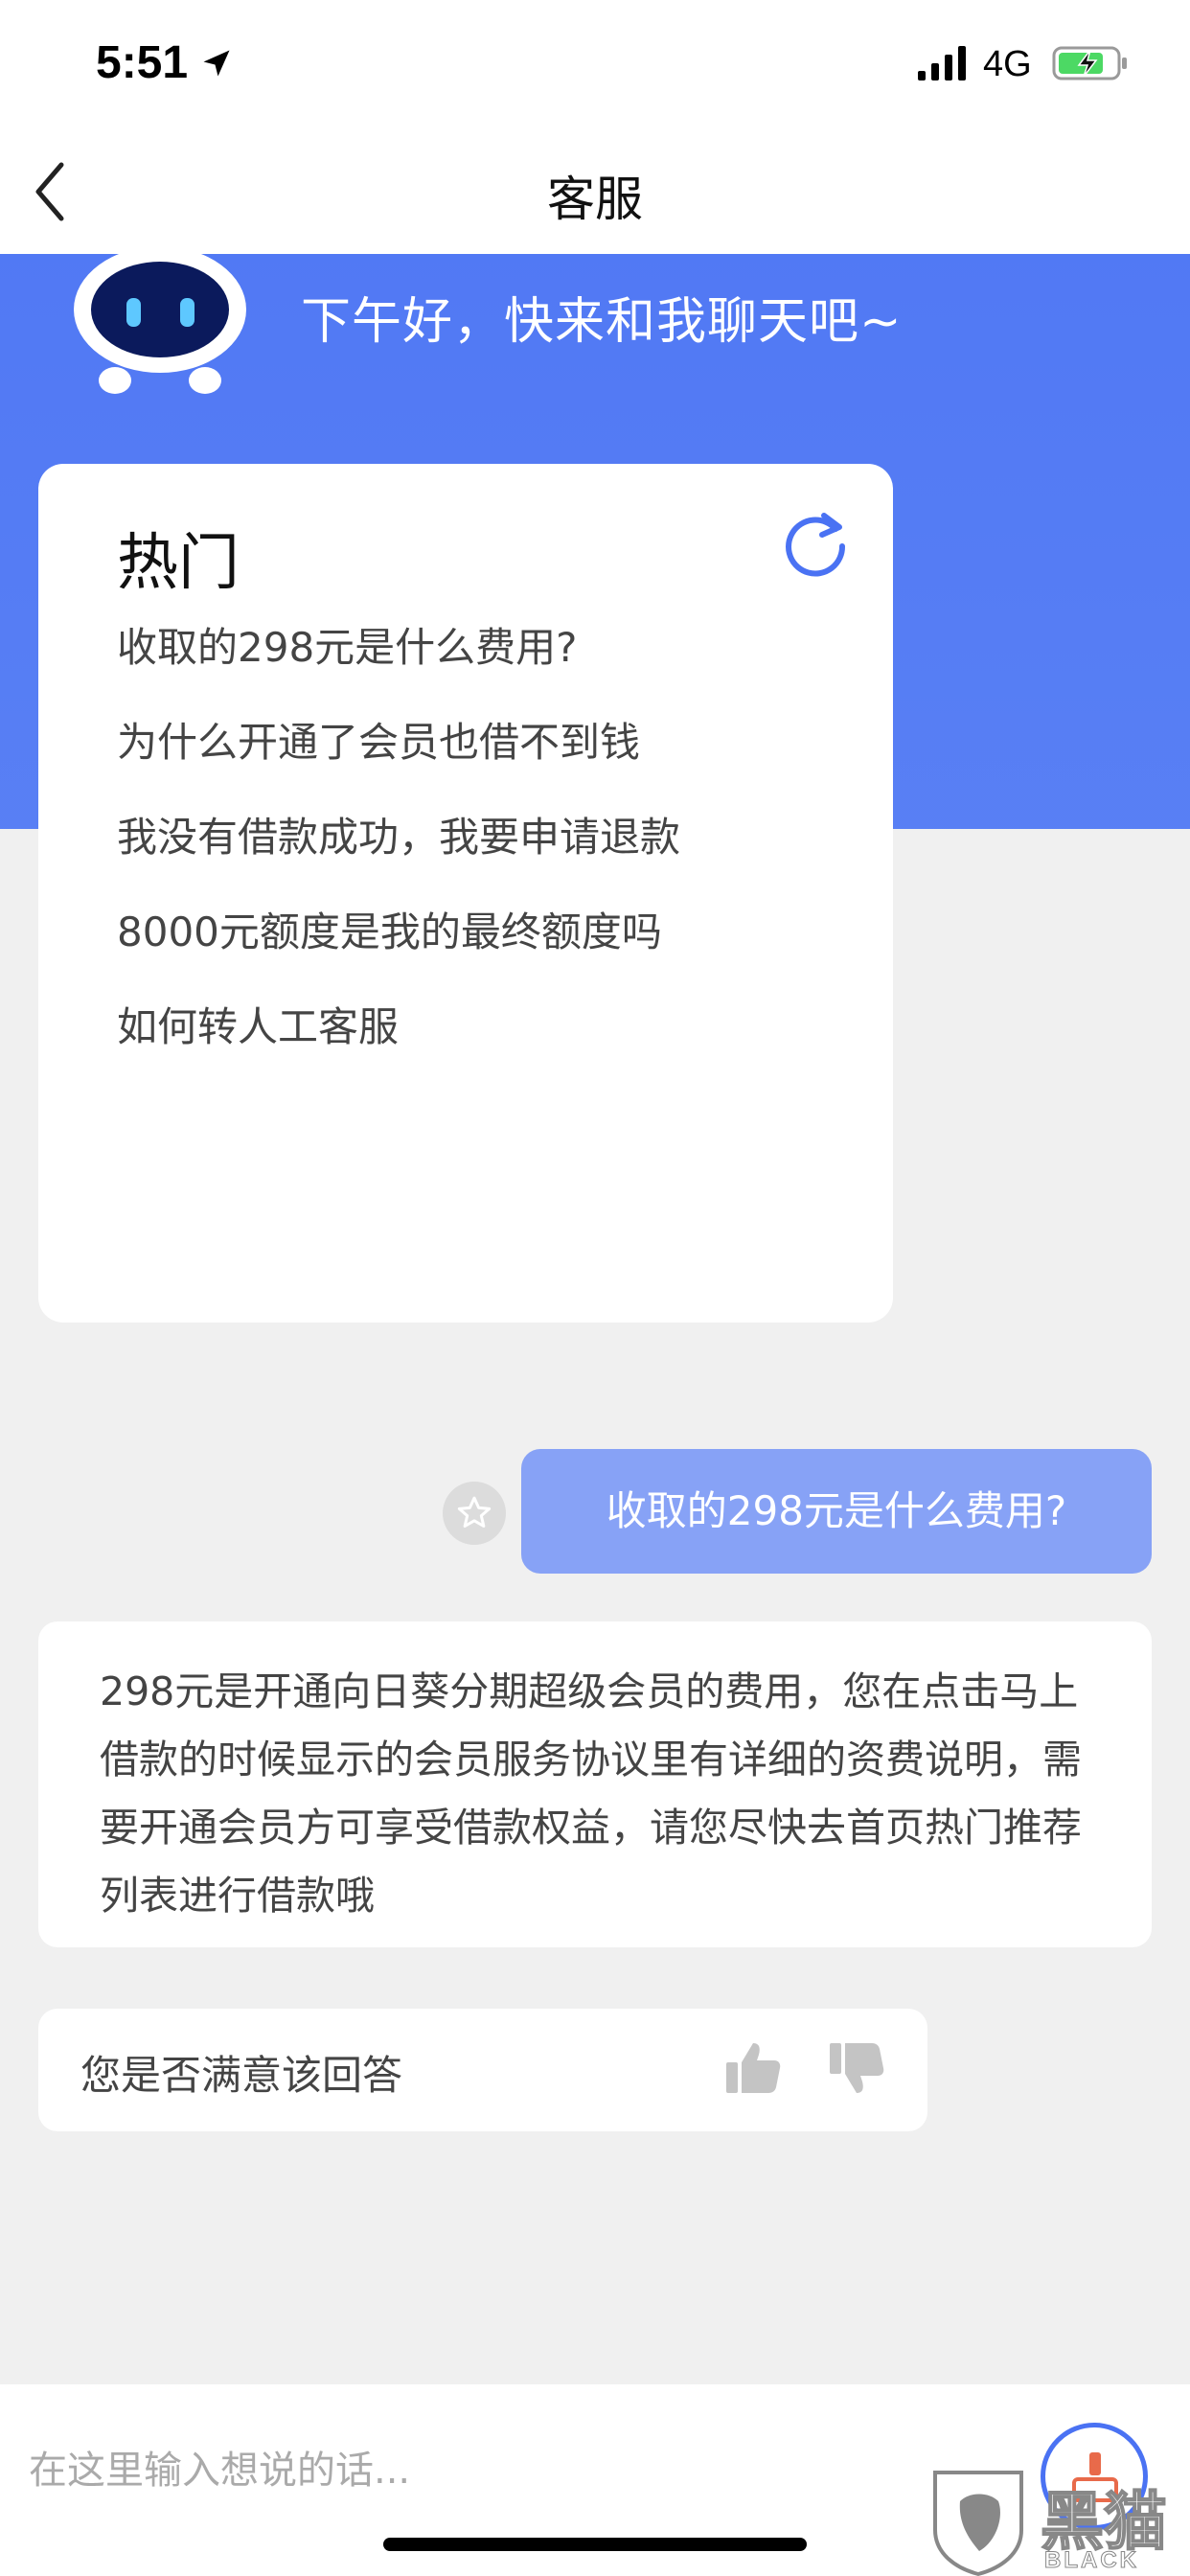 This screenshot has height=2576, width=1190. I want to click on greeting-text: 下午好，快来和我聊天吧~, so click(602, 322).